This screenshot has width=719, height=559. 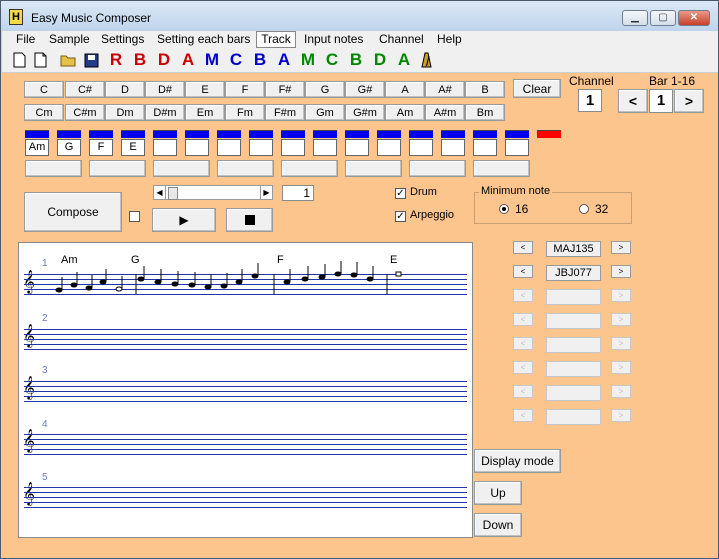 I want to click on slider-right-icon: ▶, so click(x=266, y=192).